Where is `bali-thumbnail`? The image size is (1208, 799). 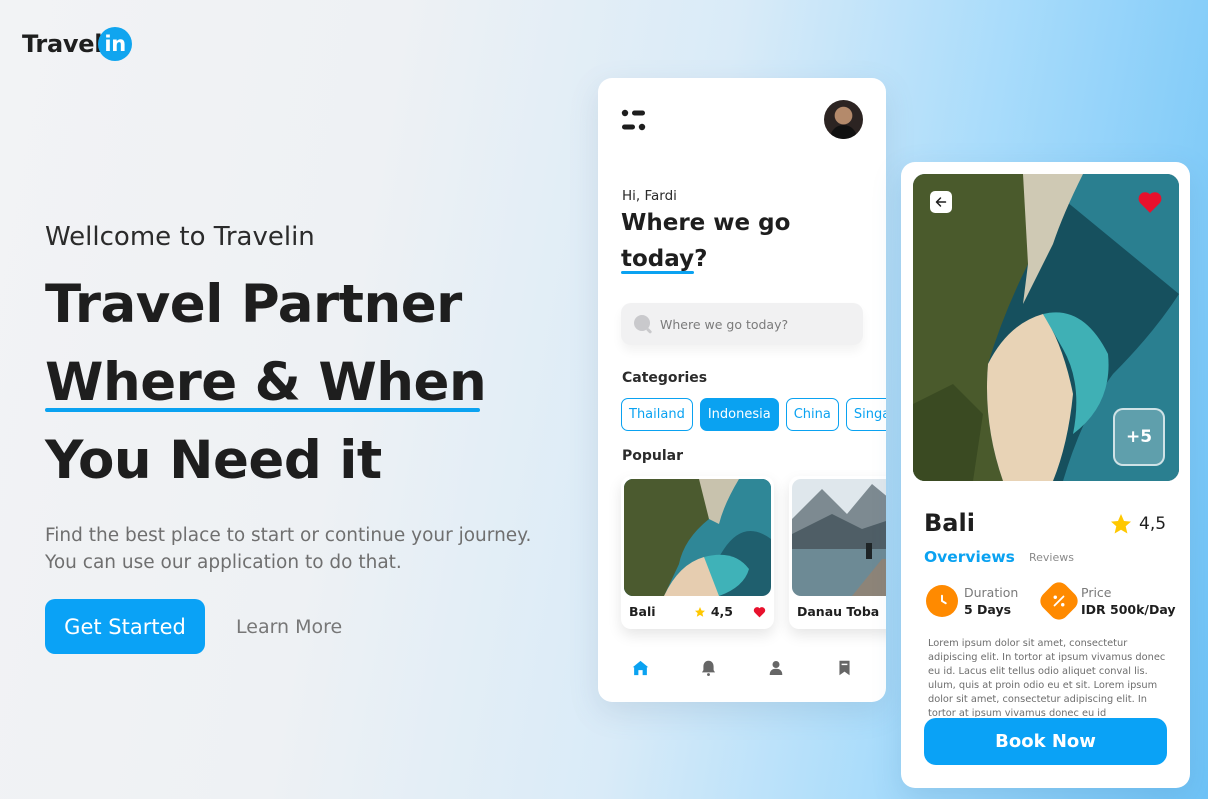 bali-thumbnail is located at coordinates (697, 537).